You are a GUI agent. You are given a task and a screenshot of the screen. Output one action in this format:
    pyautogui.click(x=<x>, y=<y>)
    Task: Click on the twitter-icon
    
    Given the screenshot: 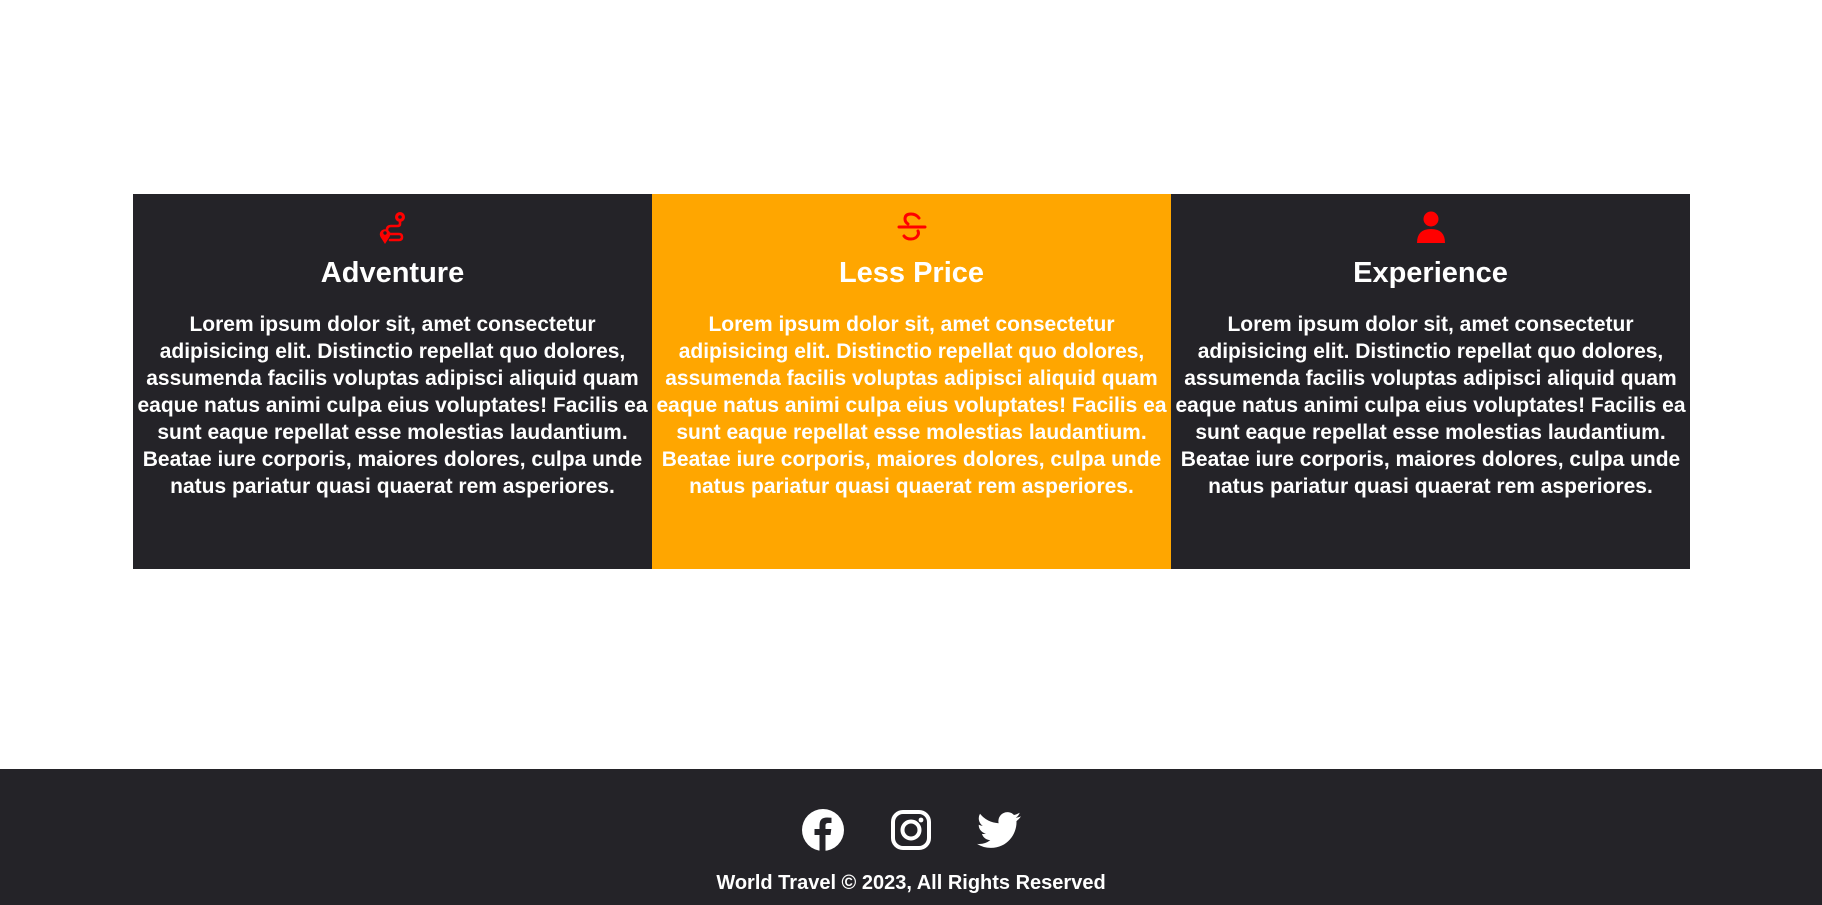 What is the action you would take?
    pyautogui.click(x=999, y=834)
    